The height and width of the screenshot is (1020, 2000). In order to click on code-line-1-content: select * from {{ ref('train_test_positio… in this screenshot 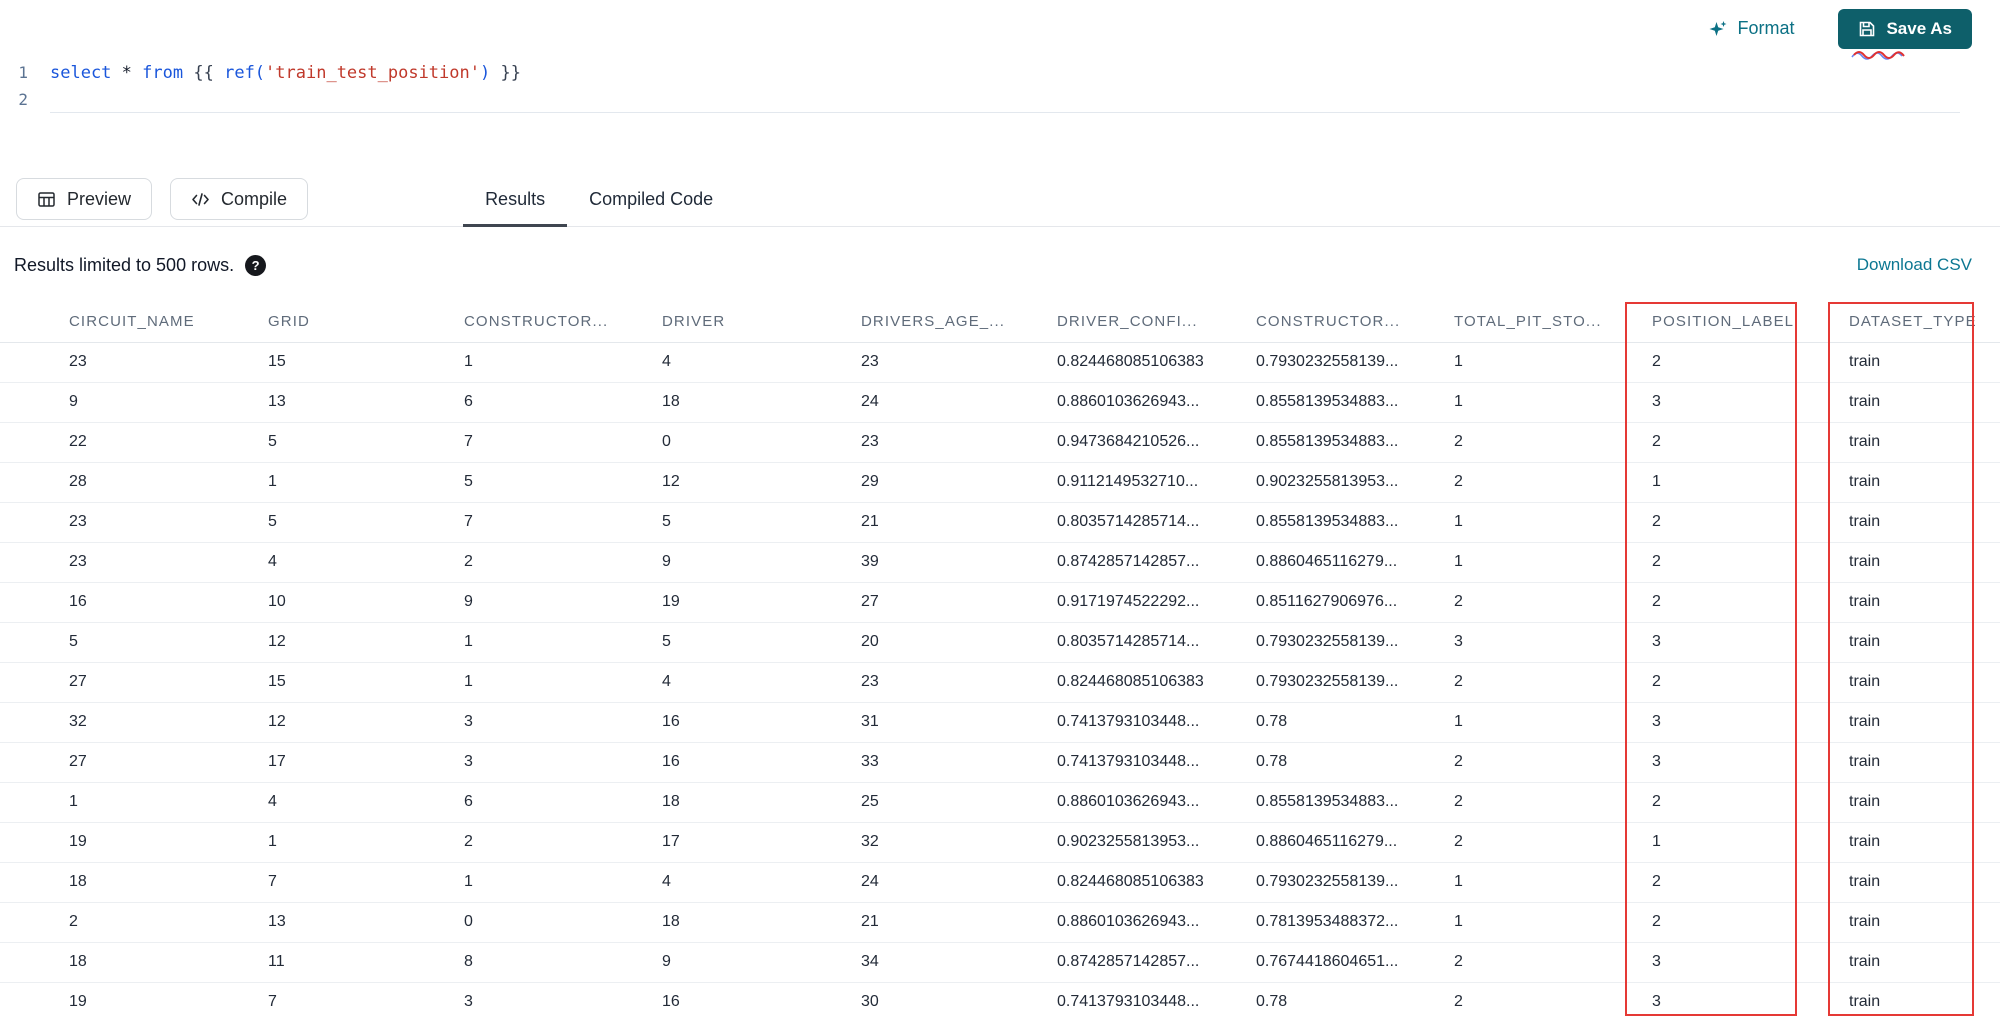, I will do `click(1025, 73)`.